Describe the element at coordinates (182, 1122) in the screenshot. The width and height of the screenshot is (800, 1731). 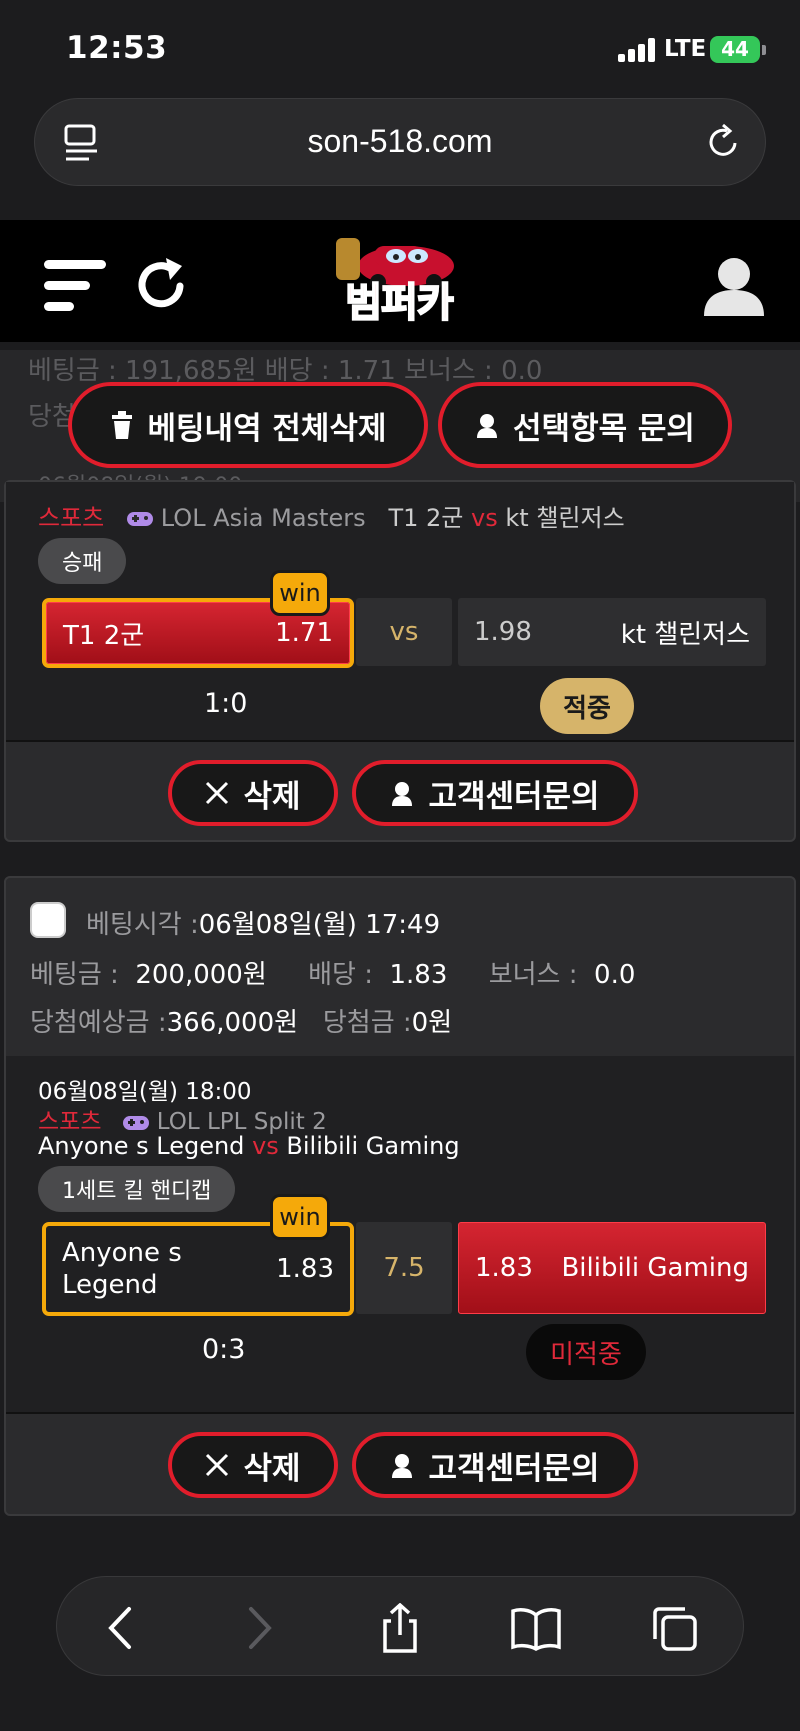
I see `league-line: 스포츠 LOL LPL Split 2` at that location.